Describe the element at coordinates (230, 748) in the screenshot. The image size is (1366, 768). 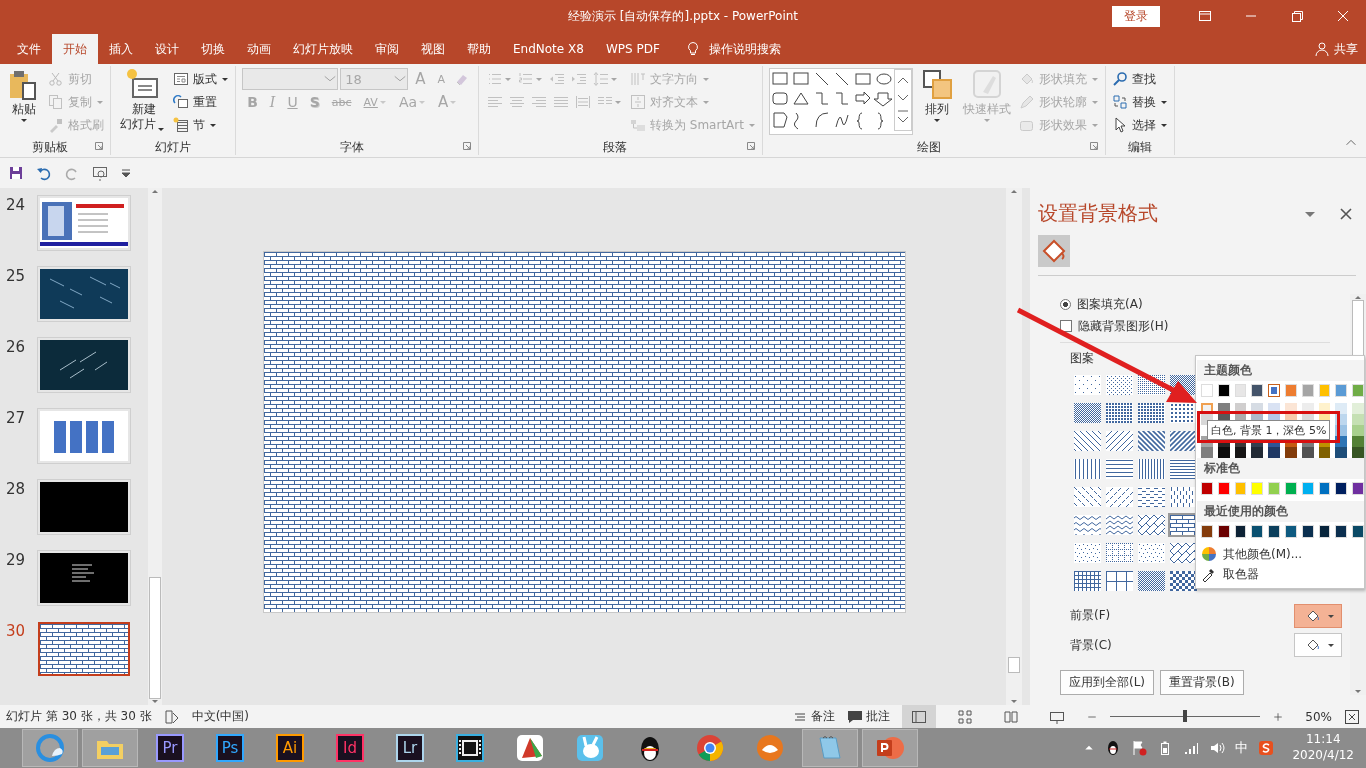
I see `app-icon: Ps` at that location.